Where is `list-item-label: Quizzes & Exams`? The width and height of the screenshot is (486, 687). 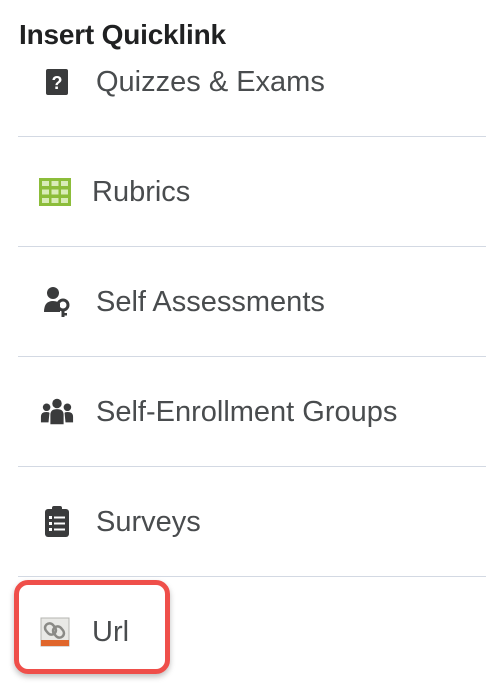
list-item-label: Quizzes & Exams is located at coordinates (210, 82).